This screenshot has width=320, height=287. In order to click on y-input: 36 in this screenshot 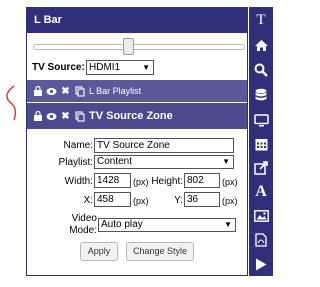, I will do `click(202, 199)`.